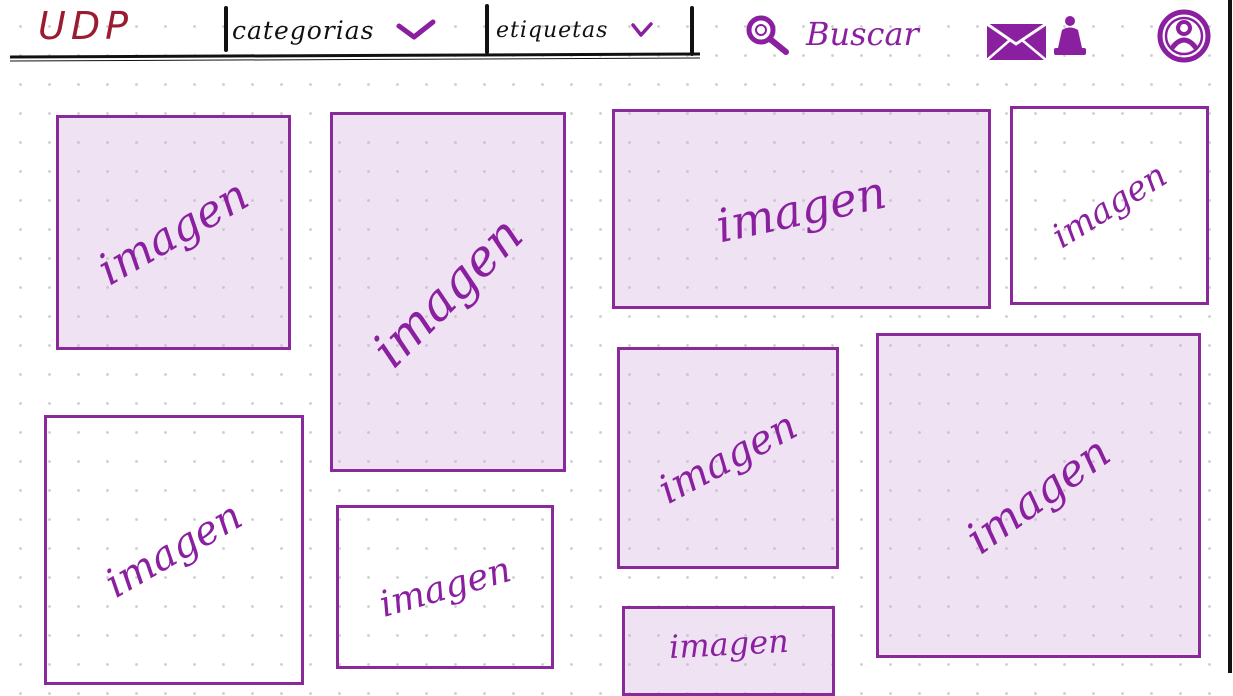 The image size is (1233, 696). I want to click on categories-dropdown: categorias, so click(352, 30).